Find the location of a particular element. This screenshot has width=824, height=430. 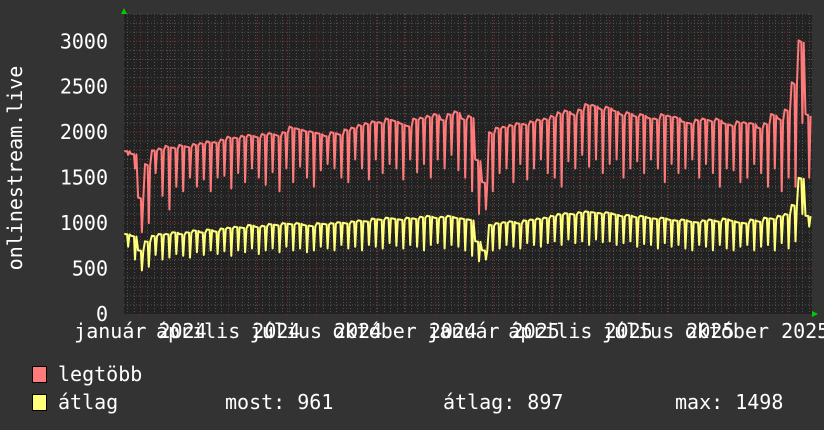

x-tick-label: október 2025 is located at coordinates (754, 331).